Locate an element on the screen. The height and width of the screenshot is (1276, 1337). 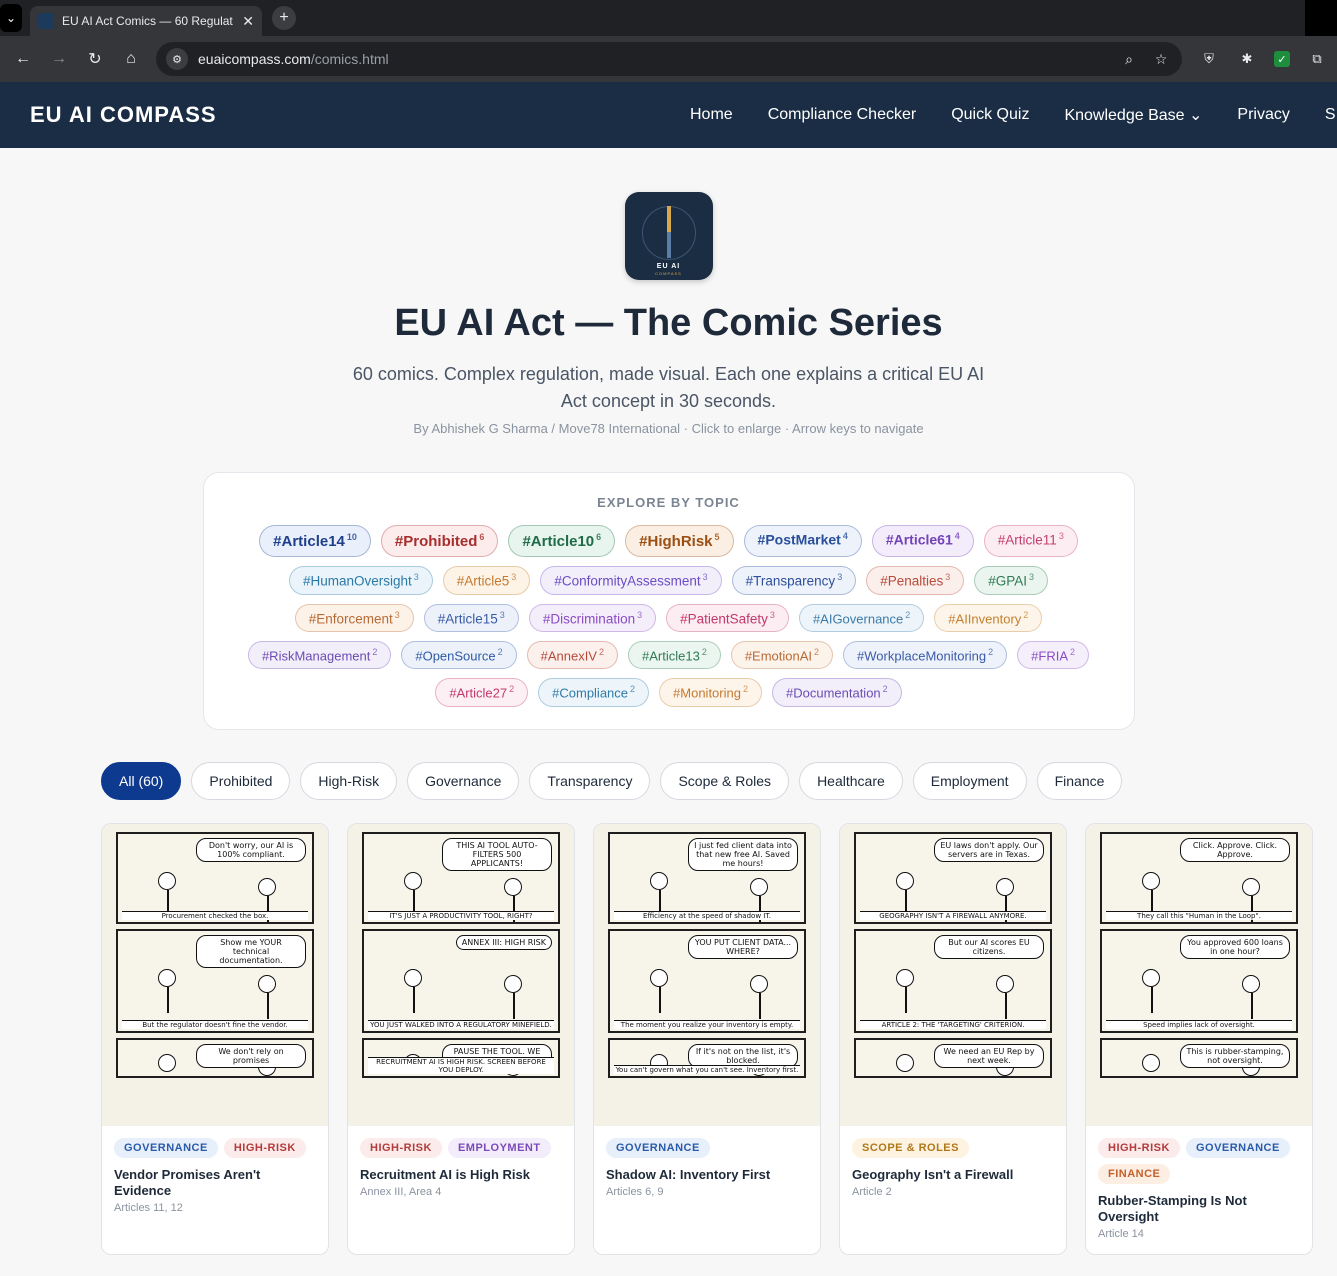
browser-tab: EU AI Act Comics — 60 Regulat ✕ is located at coordinates (146, 21).